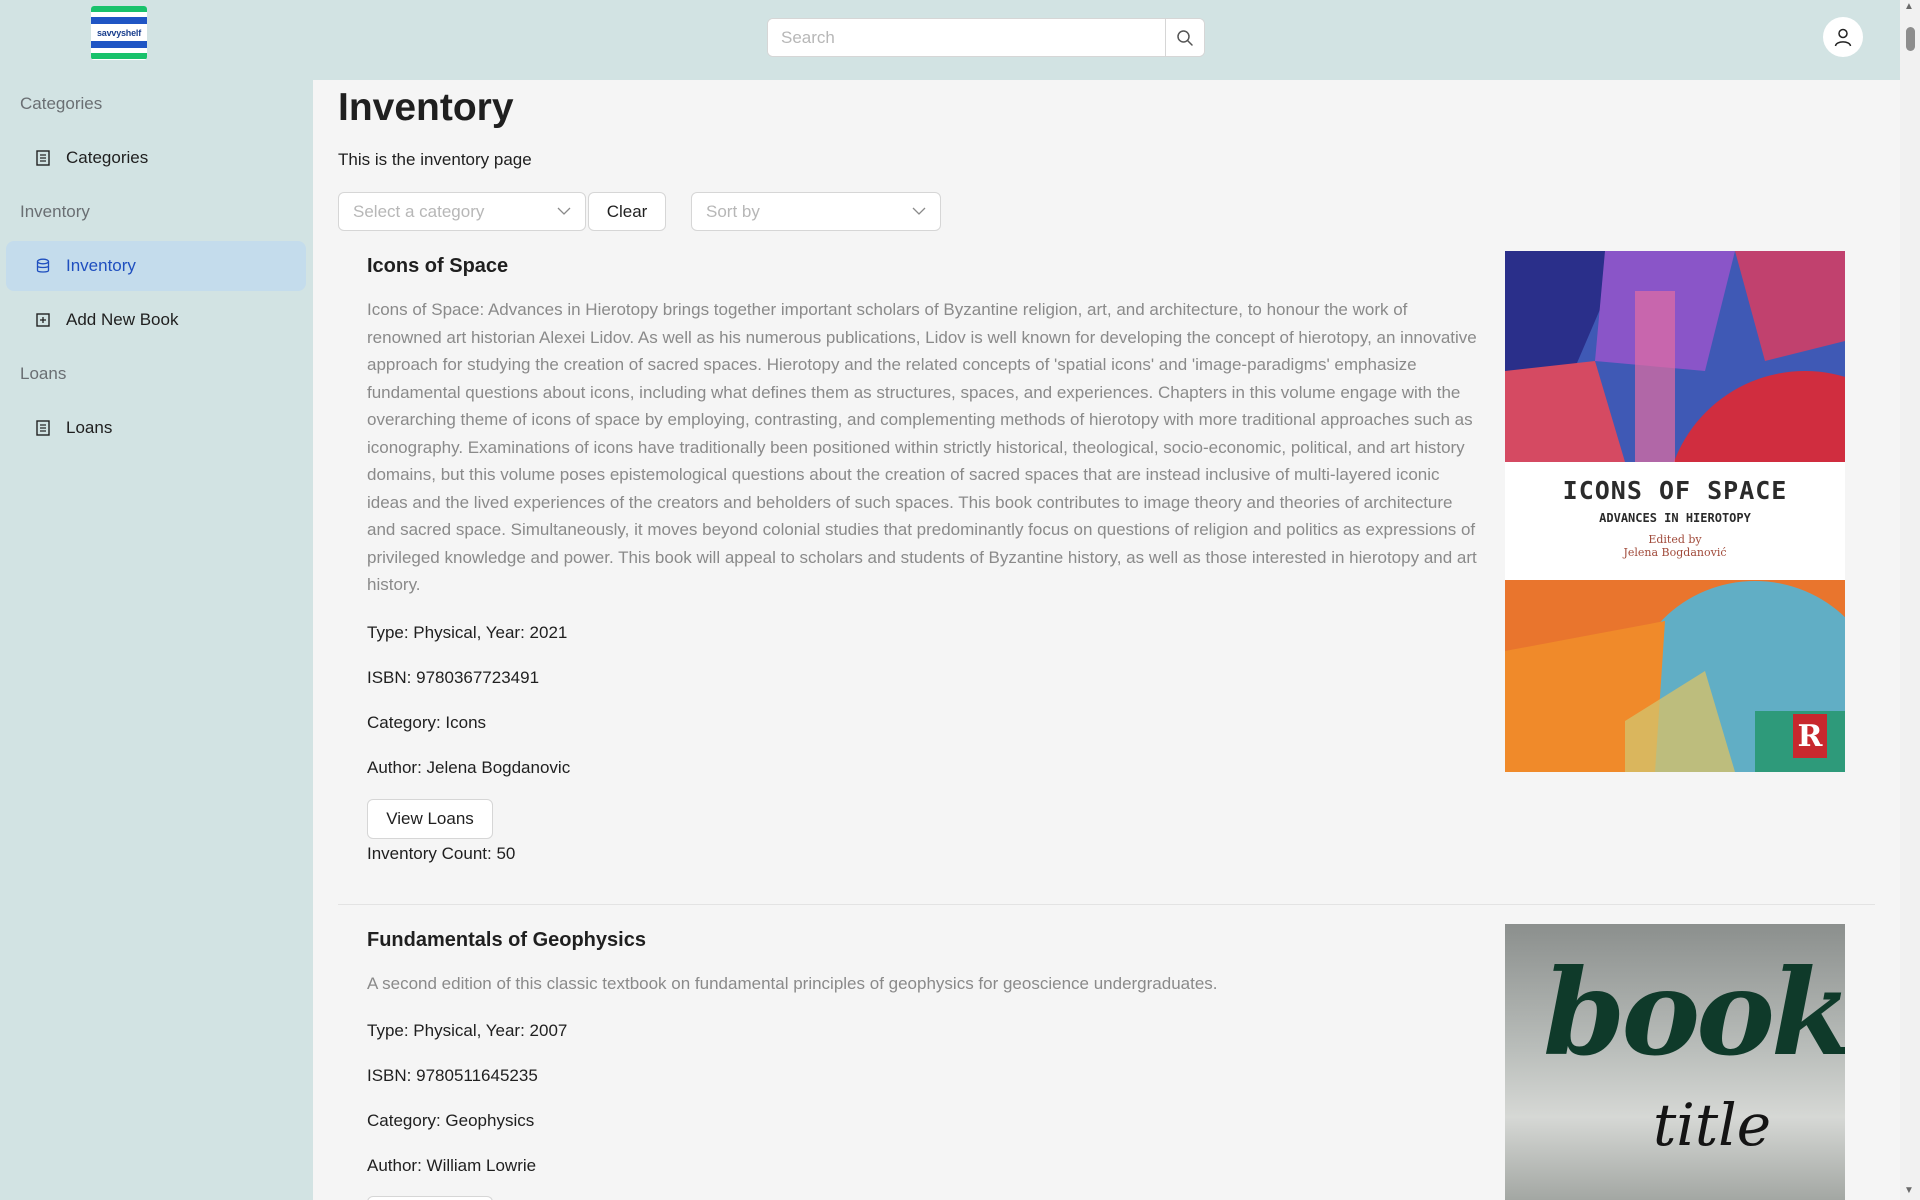 The width and height of the screenshot is (1920, 1200). Describe the element at coordinates (43, 320) in the screenshot. I see `plus-square-icon` at that location.